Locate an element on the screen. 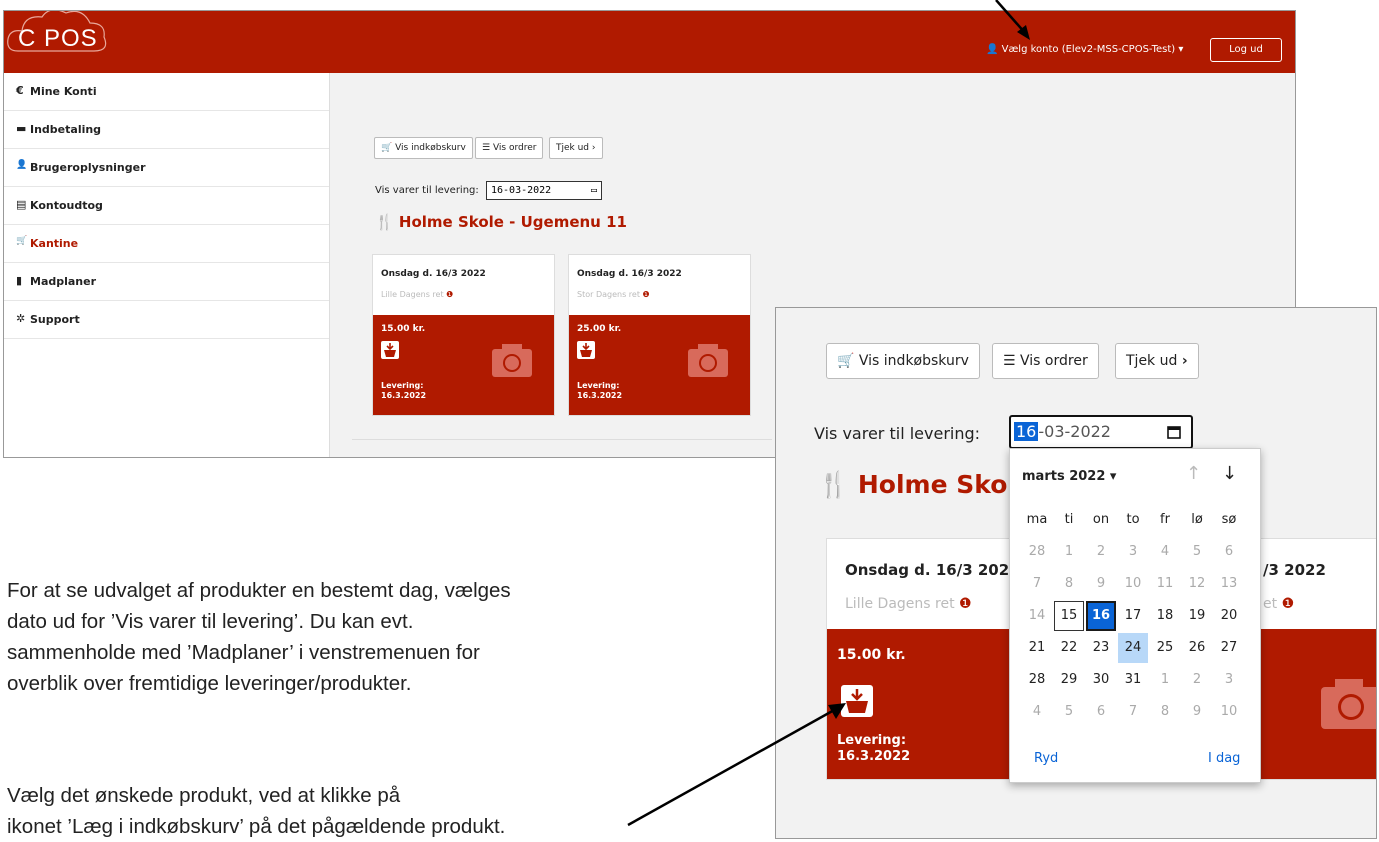  sidebar-item-label: Mine Konti is located at coordinates (63, 91).